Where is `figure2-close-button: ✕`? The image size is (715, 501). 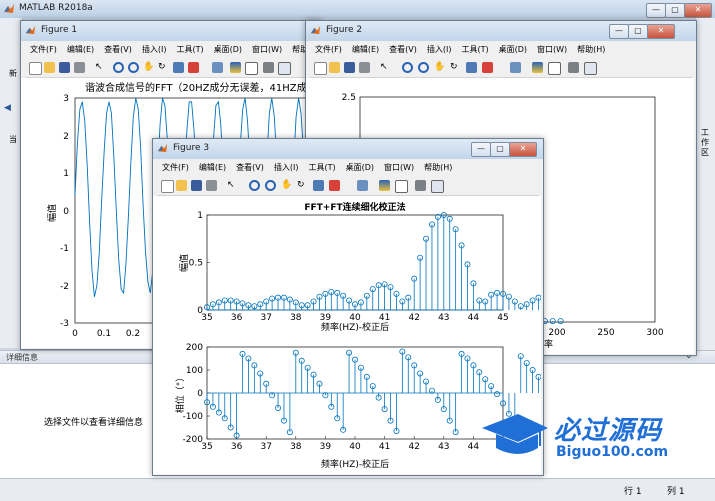 figure2-close-button: ✕ is located at coordinates (661, 31).